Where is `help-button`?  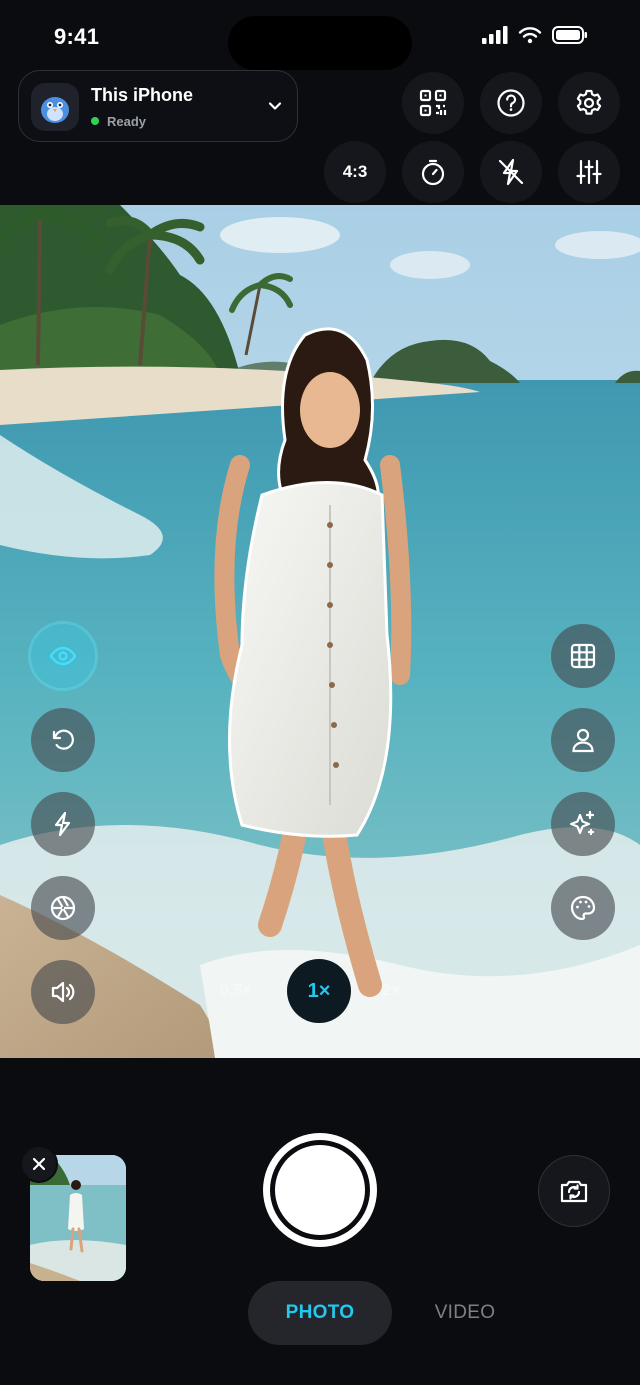 help-button is located at coordinates (511, 103).